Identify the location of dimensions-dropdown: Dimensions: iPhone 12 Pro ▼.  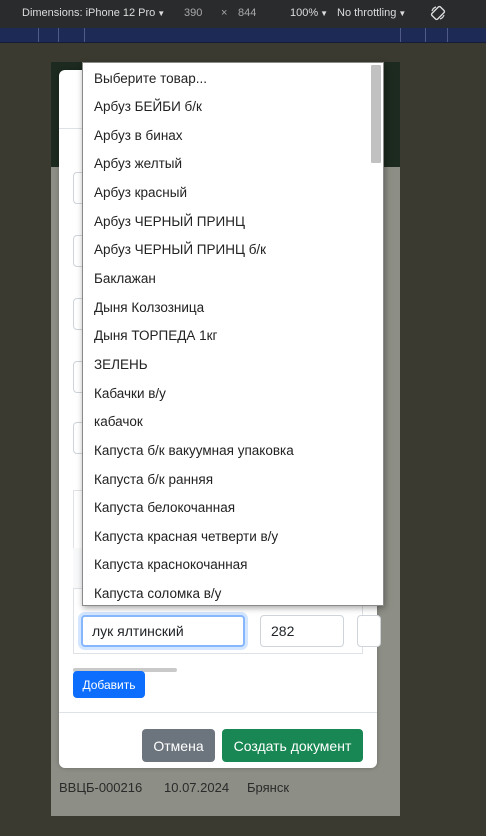
(93, 13).